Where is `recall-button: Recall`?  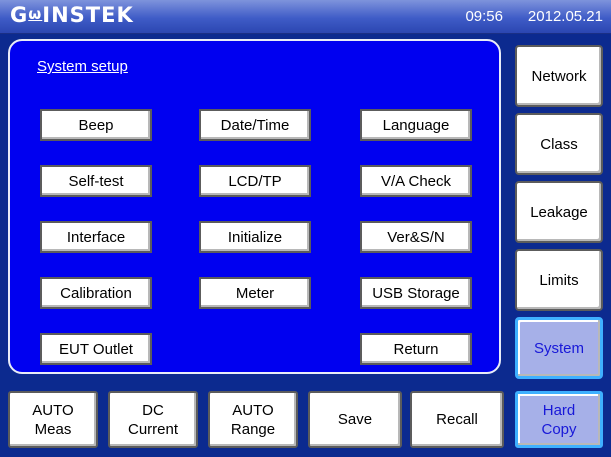 recall-button: Recall is located at coordinates (457, 419).